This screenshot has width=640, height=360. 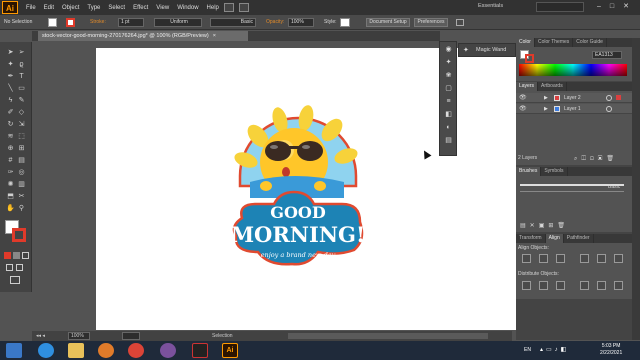 What do you see at coordinates (529, 58) in the screenshot?
I see `color-stroke-swatch` at bounding box center [529, 58].